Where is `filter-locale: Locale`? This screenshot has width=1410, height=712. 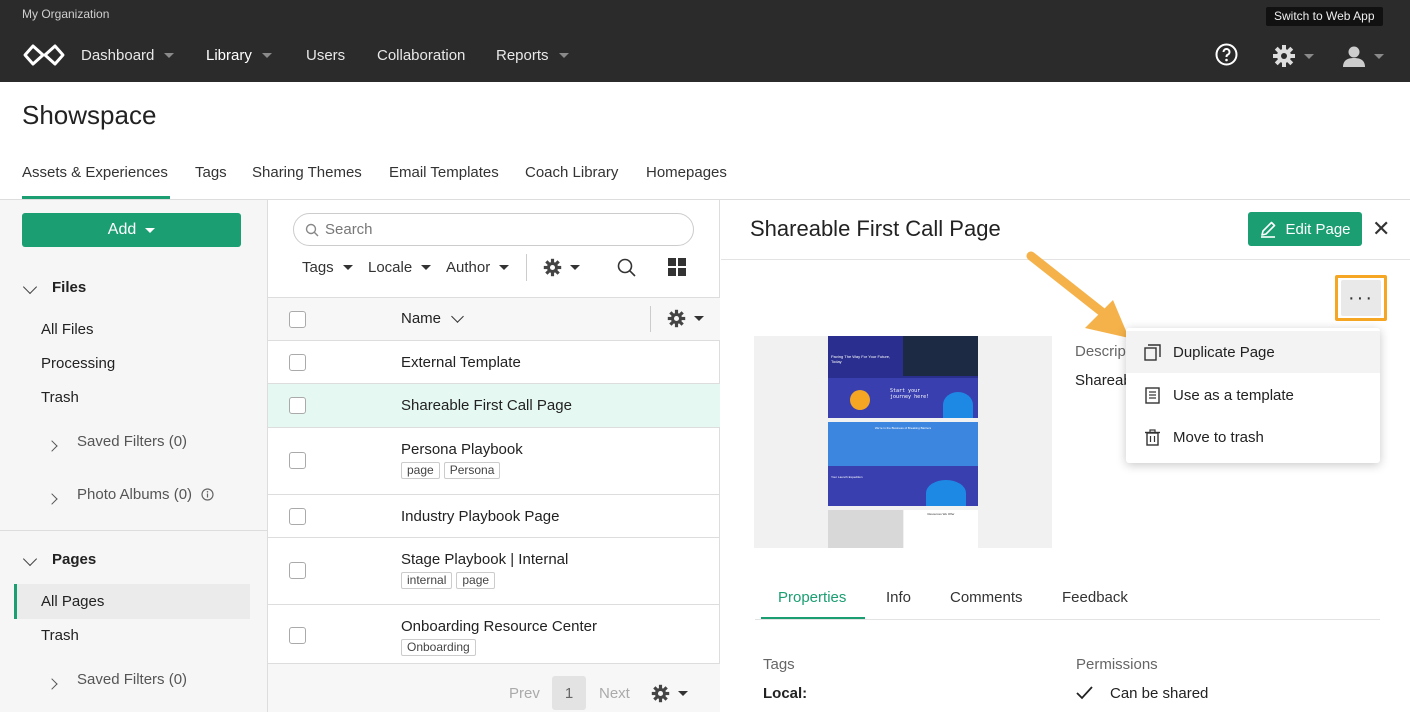 filter-locale: Locale is located at coordinates (400, 267).